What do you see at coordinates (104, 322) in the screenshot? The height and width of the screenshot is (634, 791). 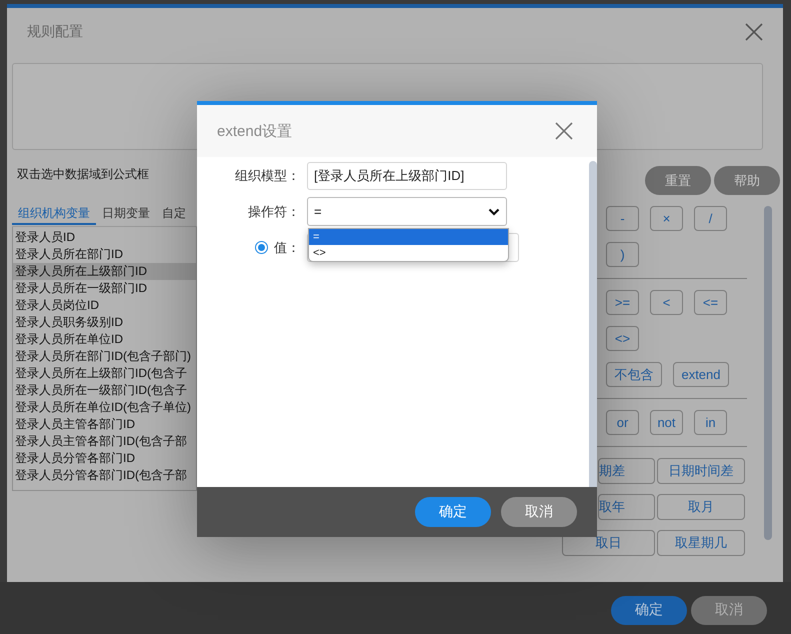 I see `list-item: 登录人员职务级别ID` at bounding box center [104, 322].